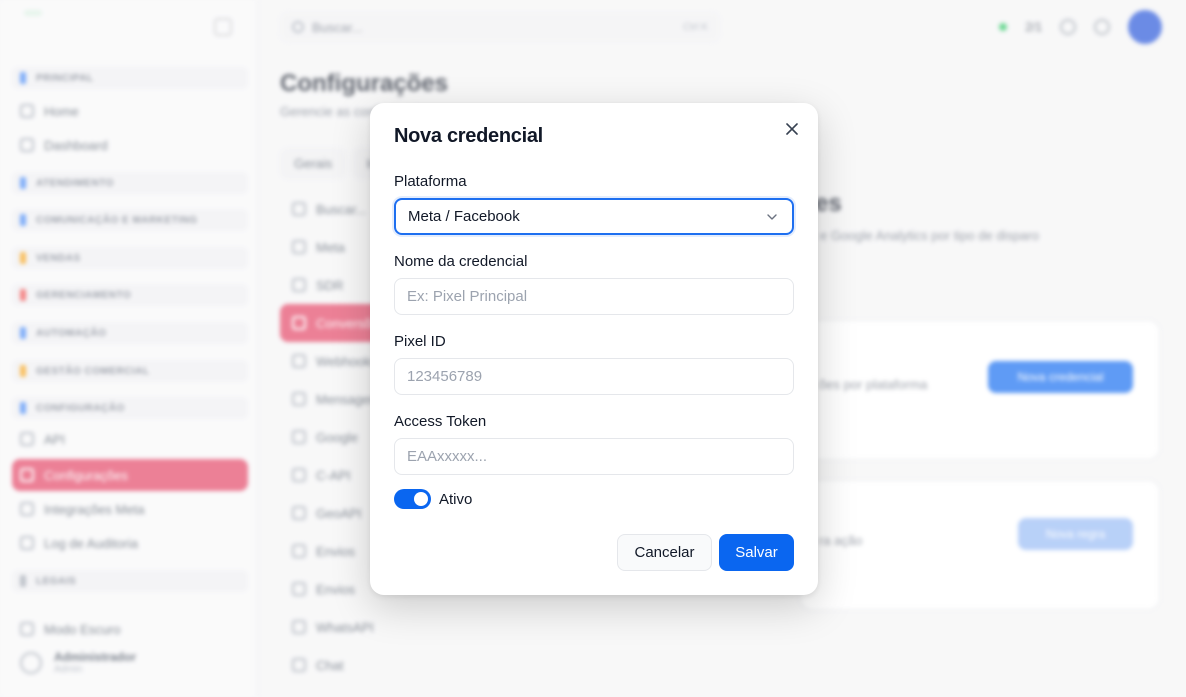  Describe the element at coordinates (468, 136) in the screenshot. I see `dialog-title: Nova credencial` at that location.